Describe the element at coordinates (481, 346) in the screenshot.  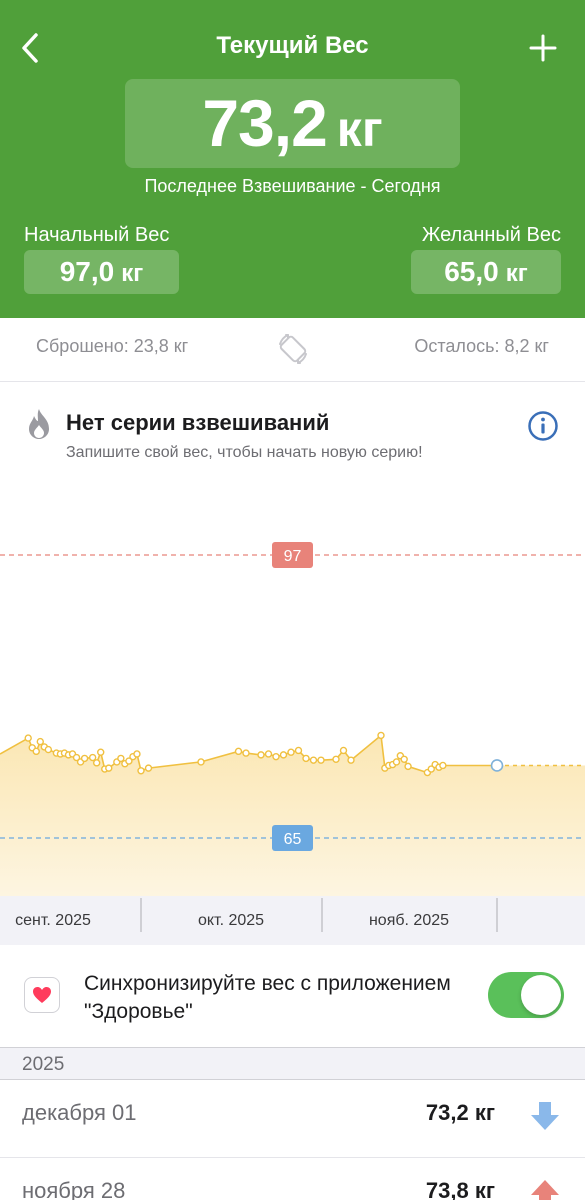
I see `remaining-weight-text: Осталось: 8,2 кг` at that location.